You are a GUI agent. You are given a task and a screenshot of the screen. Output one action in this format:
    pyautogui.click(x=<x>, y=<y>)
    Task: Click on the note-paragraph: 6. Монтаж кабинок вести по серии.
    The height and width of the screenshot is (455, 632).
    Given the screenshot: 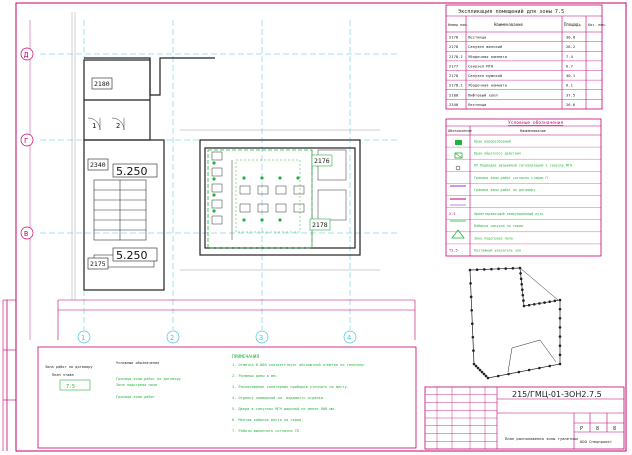 What is the action you would take?
    pyautogui.click(x=267, y=419)
    